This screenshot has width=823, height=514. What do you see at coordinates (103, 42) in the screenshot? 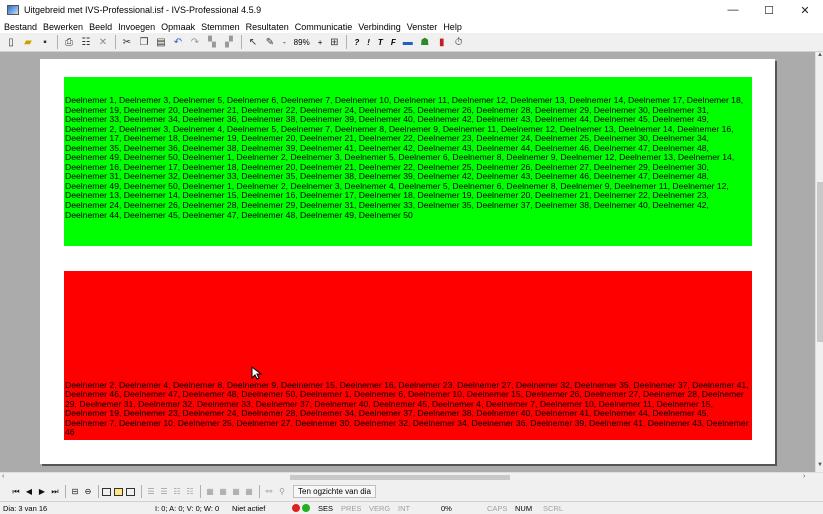
I see `delete-icon: ✕` at bounding box center [103, 42].